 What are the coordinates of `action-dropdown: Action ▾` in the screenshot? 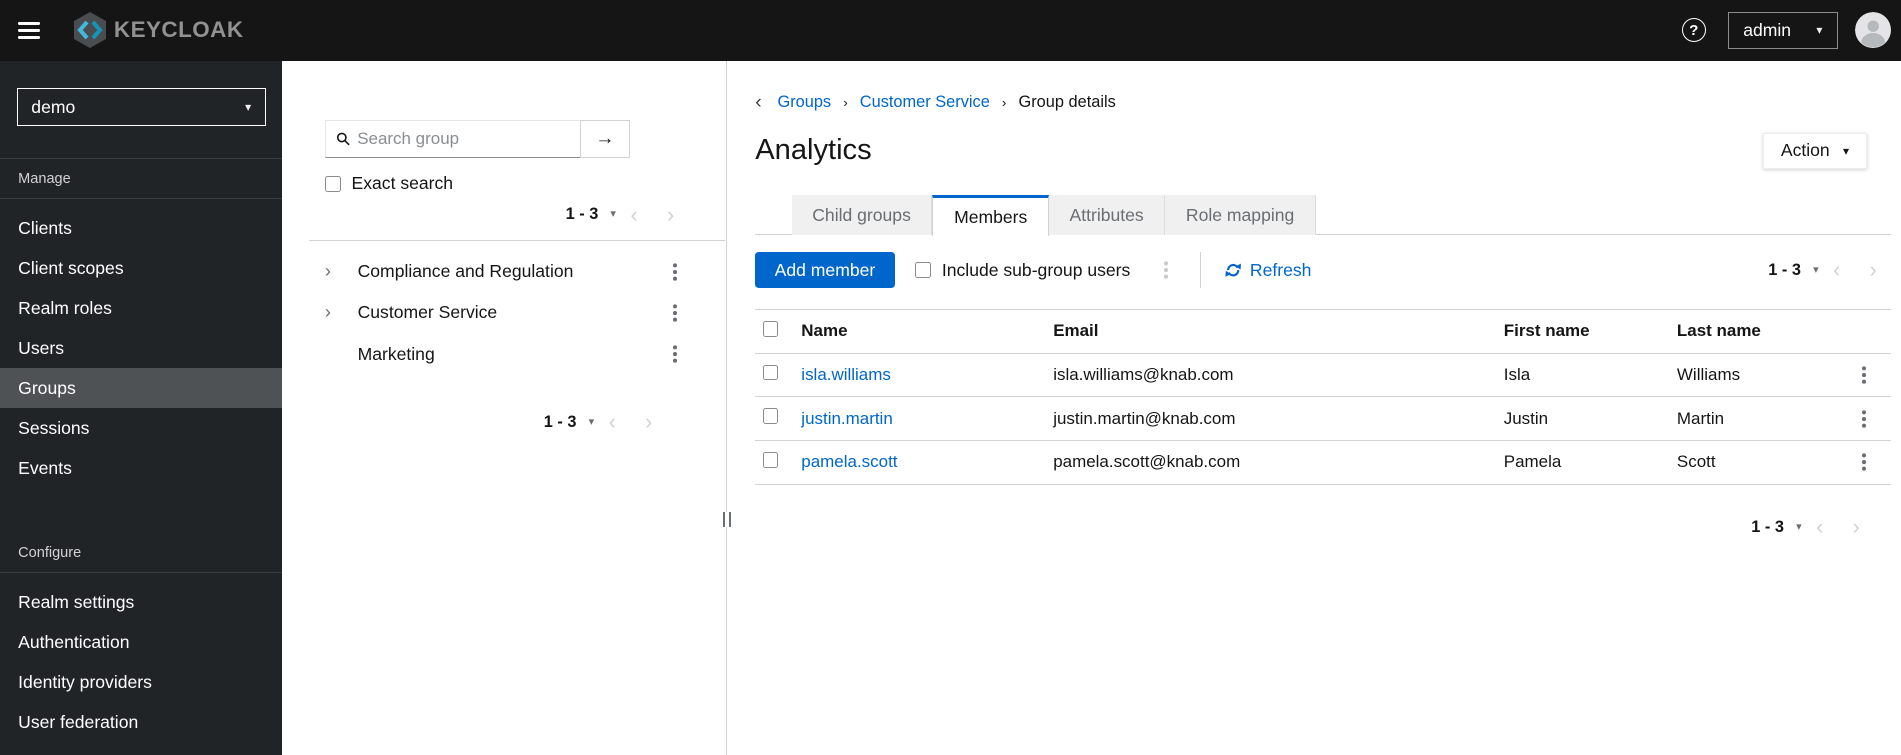 It's located at (1815, 151).